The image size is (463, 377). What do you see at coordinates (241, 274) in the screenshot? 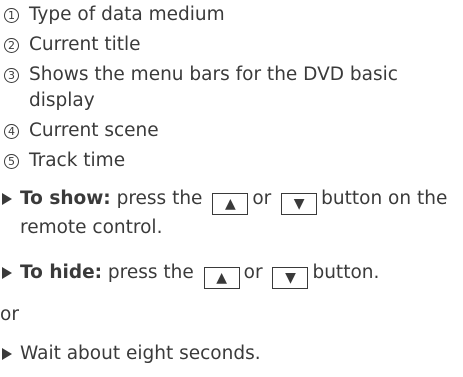
I see `step-hide-text: To hide: press the ▲ or ▼ button.` at bounding box center [241, 274].